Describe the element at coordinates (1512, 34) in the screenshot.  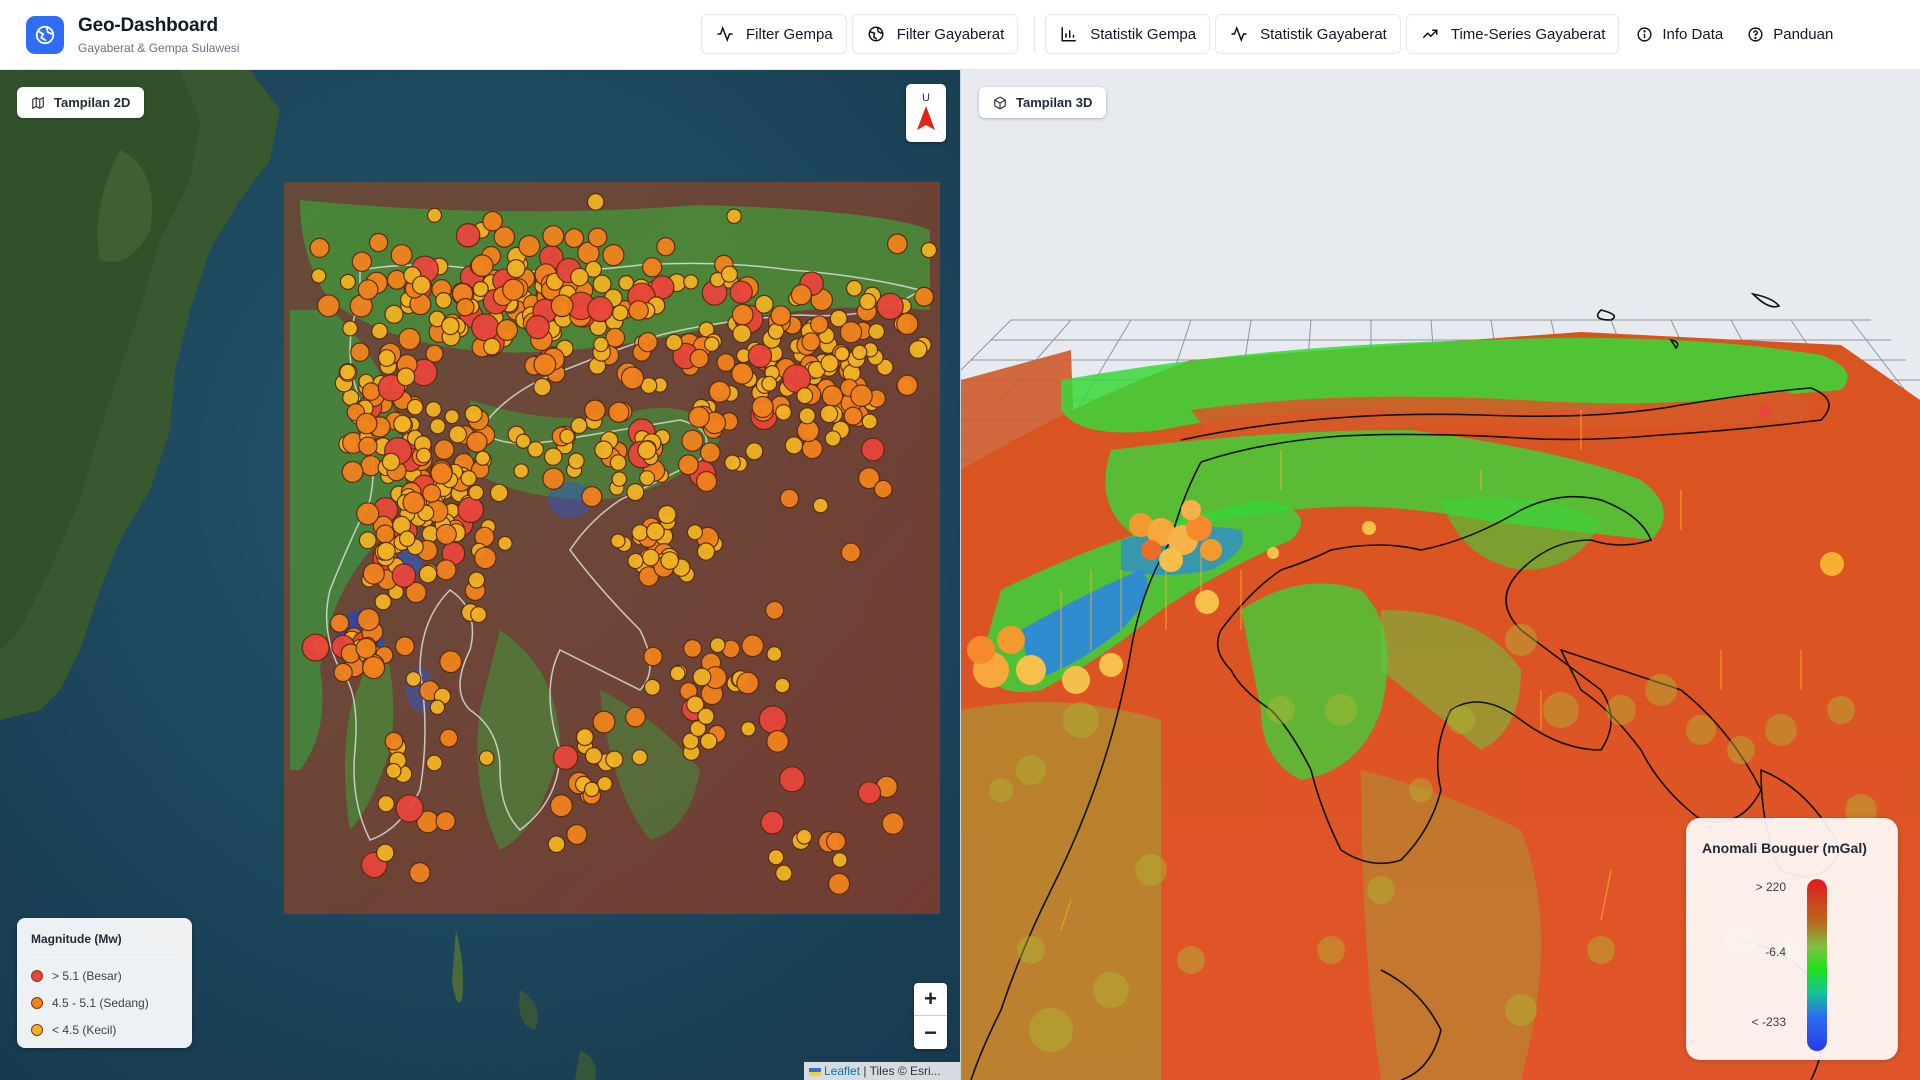
I see `timeseries-button: Time-Series Gayaberat` at that location.